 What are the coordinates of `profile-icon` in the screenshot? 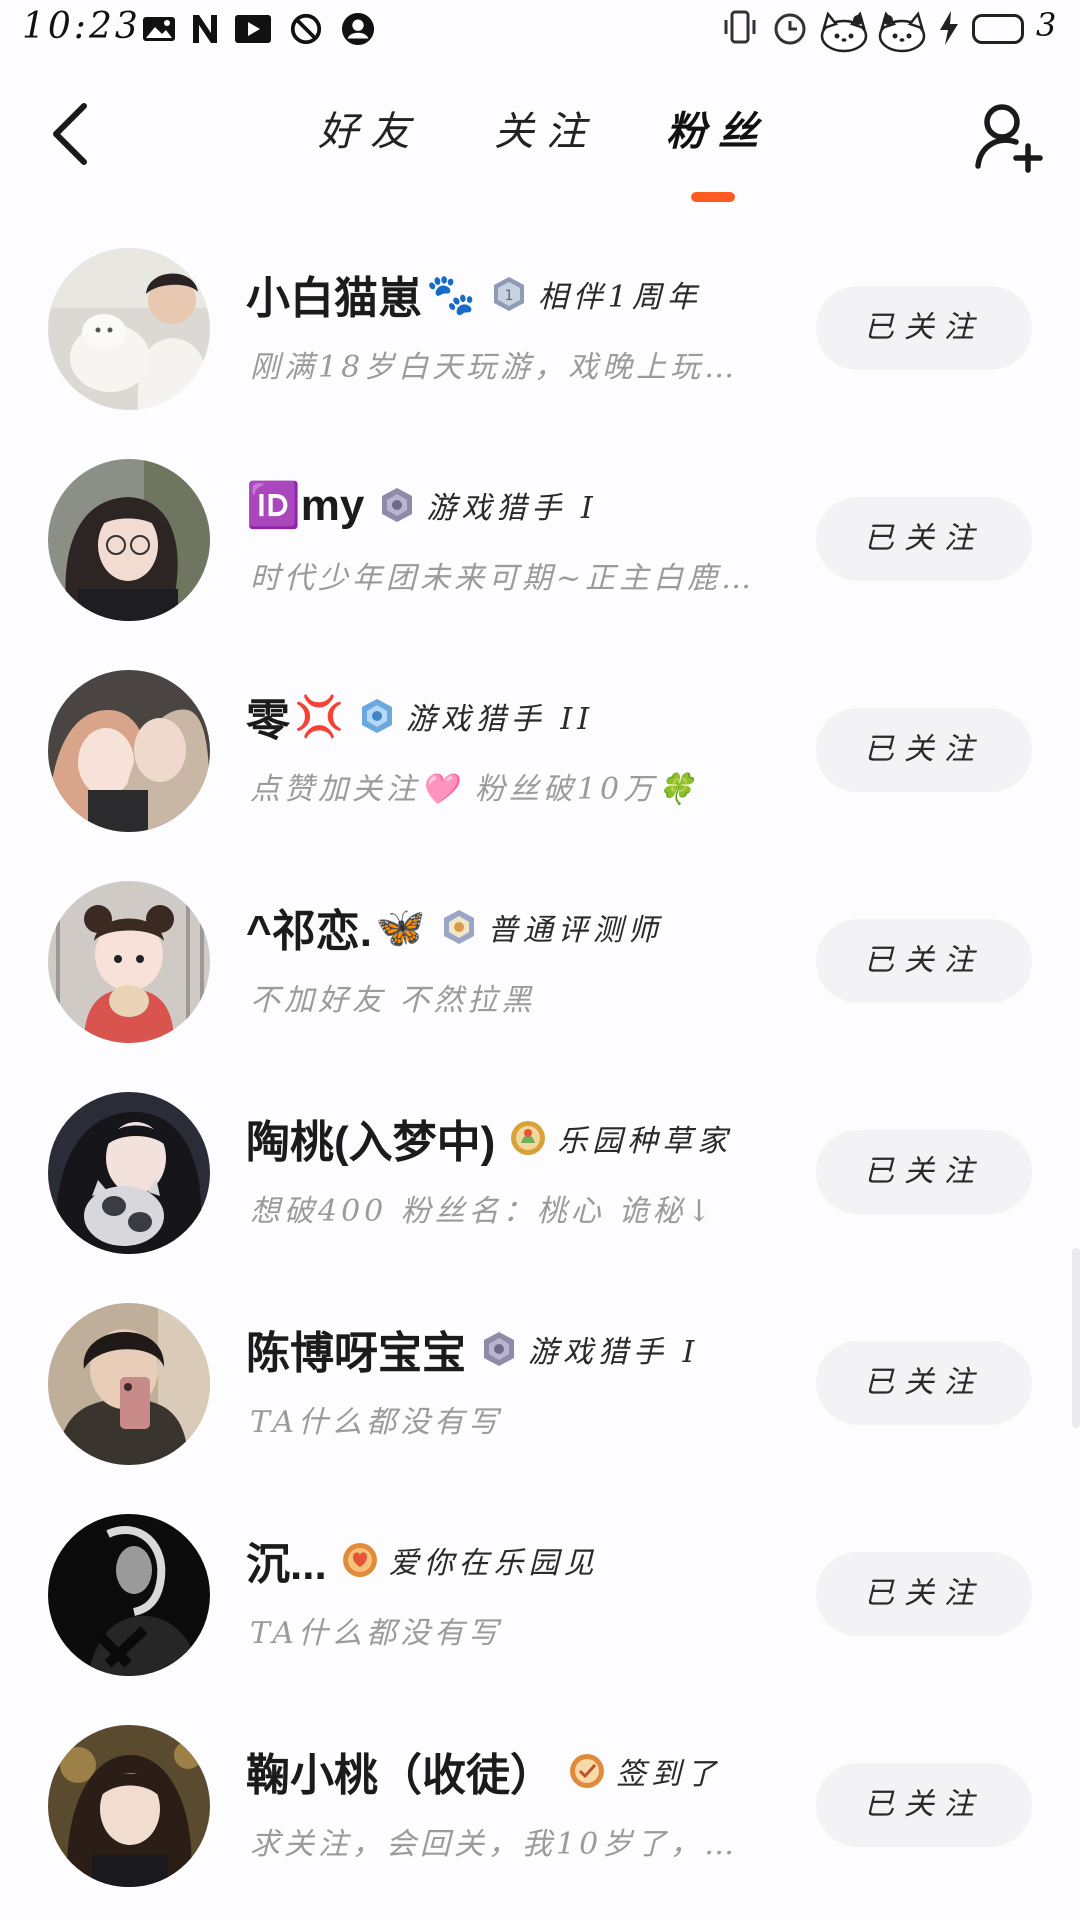 It's located at (358, 29).